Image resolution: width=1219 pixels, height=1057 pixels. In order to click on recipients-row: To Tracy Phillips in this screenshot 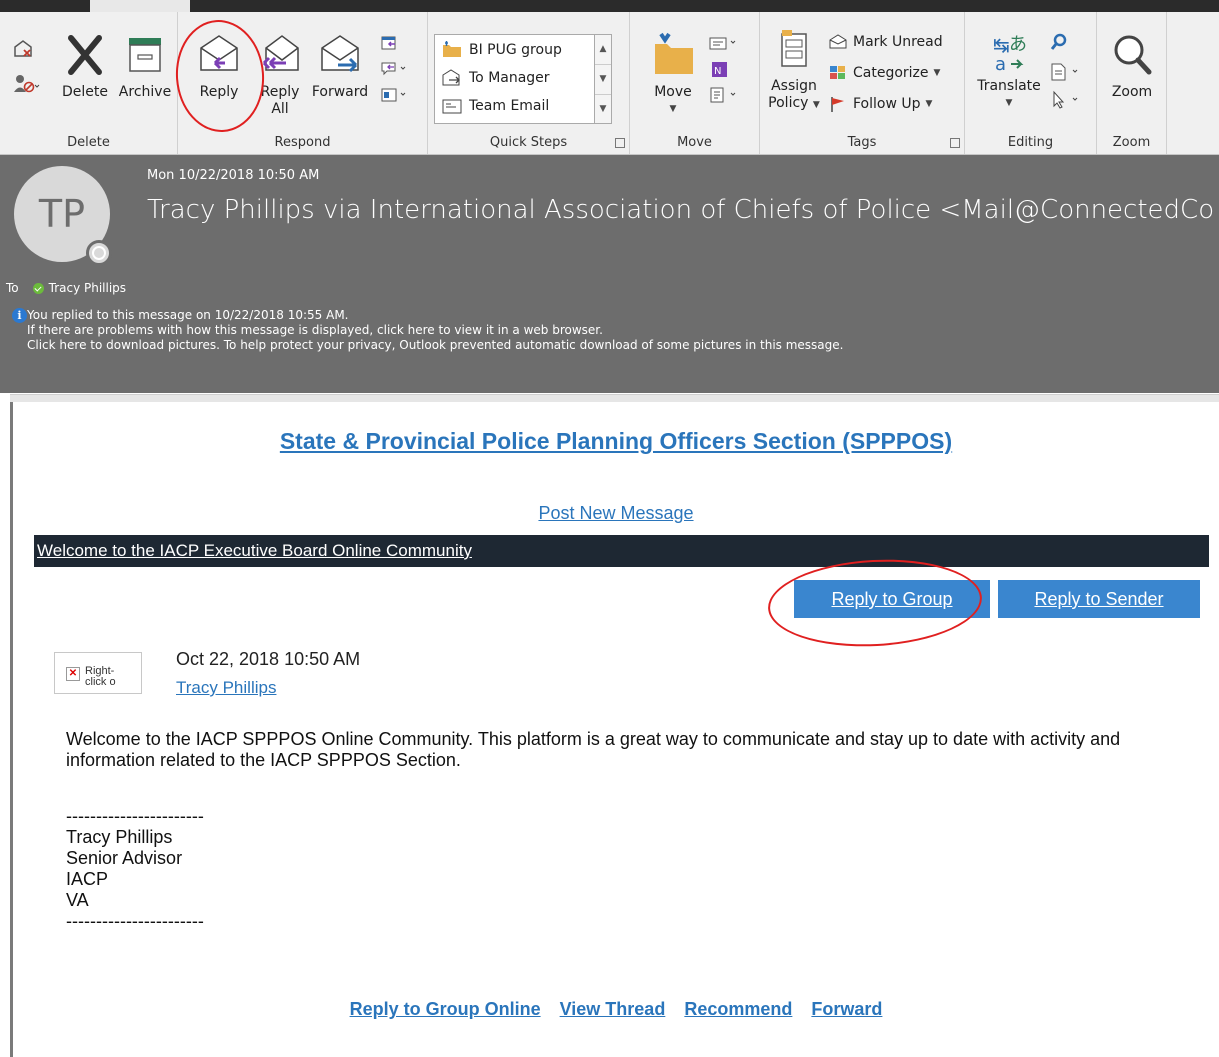, I will do `click(63, 288)`.